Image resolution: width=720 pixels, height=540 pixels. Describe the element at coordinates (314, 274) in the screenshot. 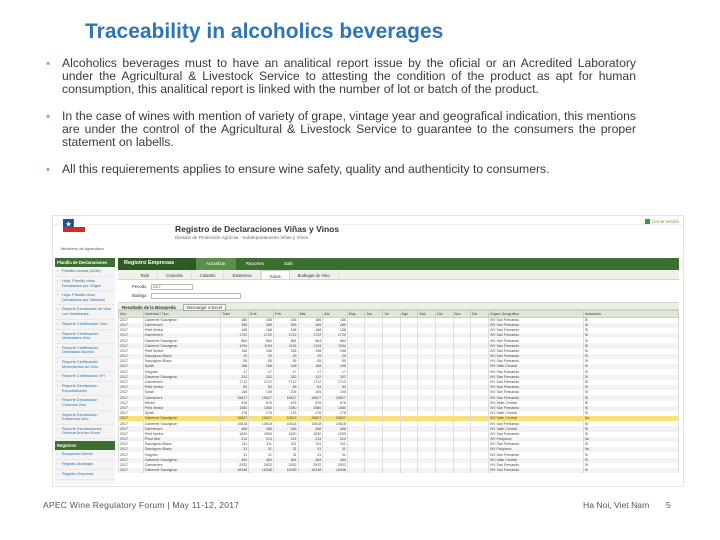

I see `sub-tab: Bodegas de Vino` at that location.